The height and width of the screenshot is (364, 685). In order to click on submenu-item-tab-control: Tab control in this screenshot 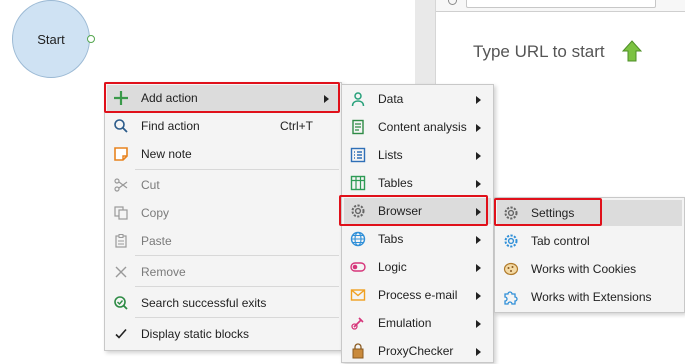, I will do `click(589, 241)`.